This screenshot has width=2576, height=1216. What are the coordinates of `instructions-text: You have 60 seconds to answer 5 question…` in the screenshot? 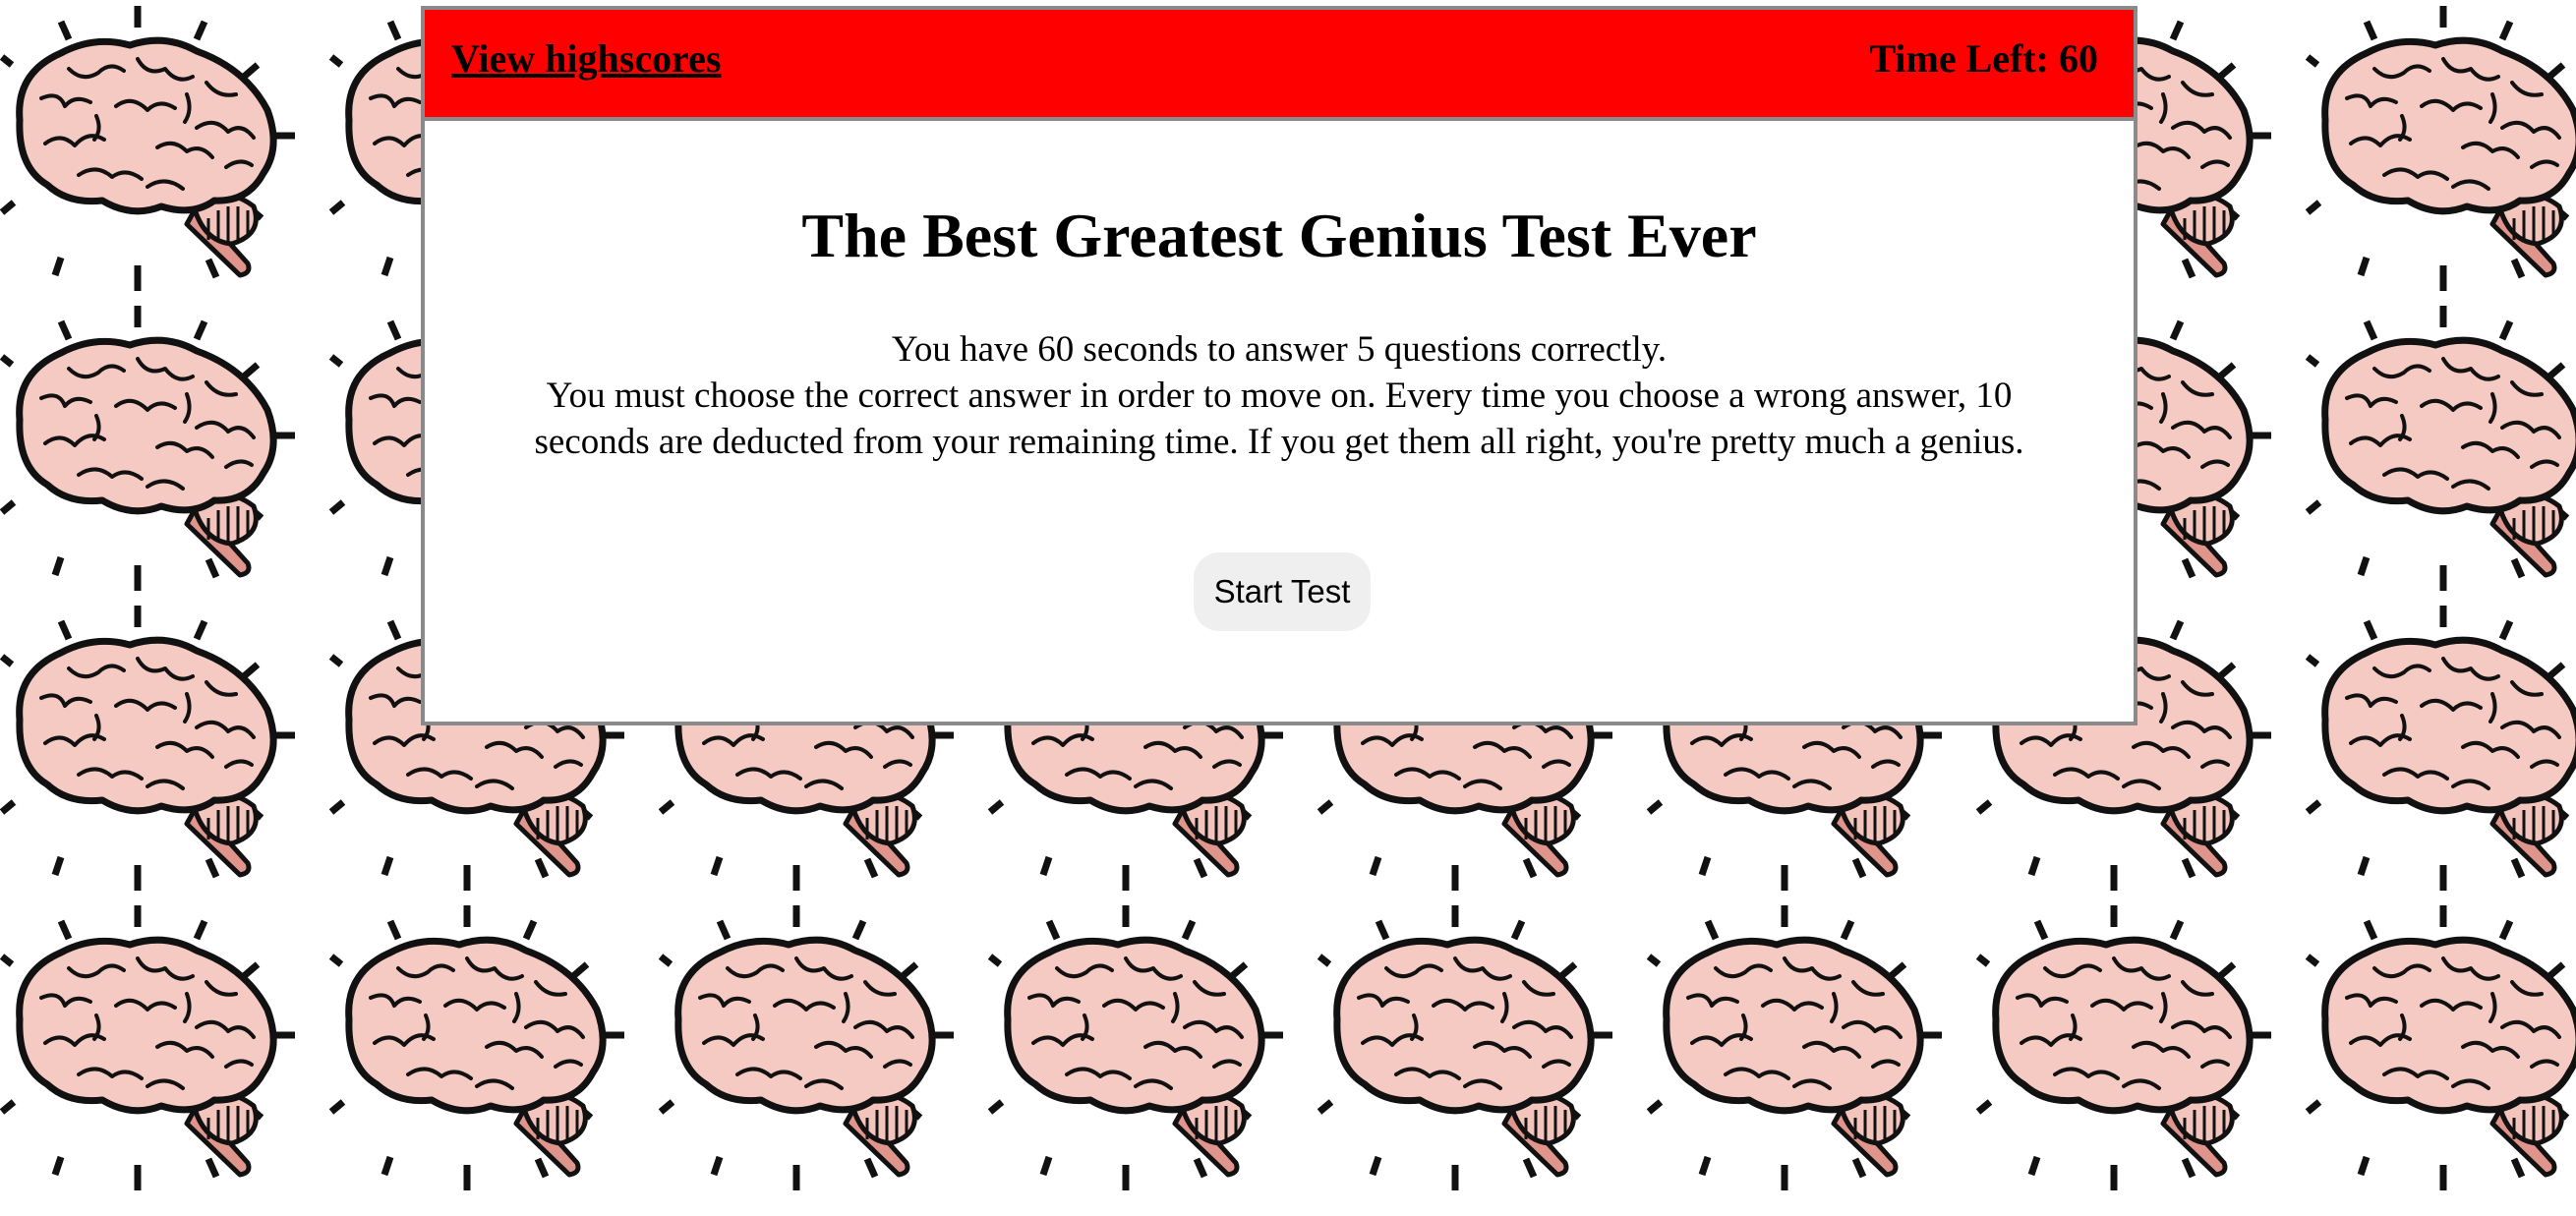 It's located at (1279, 395).